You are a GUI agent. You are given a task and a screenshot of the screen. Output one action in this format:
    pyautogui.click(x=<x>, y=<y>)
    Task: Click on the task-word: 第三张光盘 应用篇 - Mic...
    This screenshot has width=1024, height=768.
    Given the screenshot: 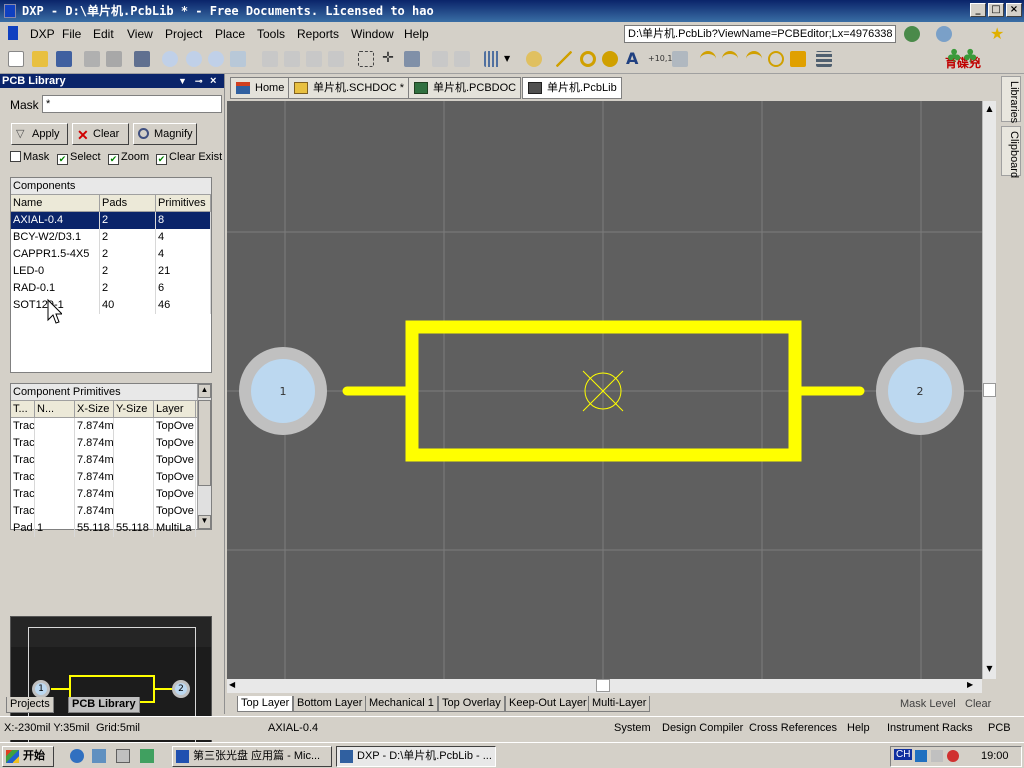 What is the action you would take?
    pyautogui.click(x=252, y=756)
    